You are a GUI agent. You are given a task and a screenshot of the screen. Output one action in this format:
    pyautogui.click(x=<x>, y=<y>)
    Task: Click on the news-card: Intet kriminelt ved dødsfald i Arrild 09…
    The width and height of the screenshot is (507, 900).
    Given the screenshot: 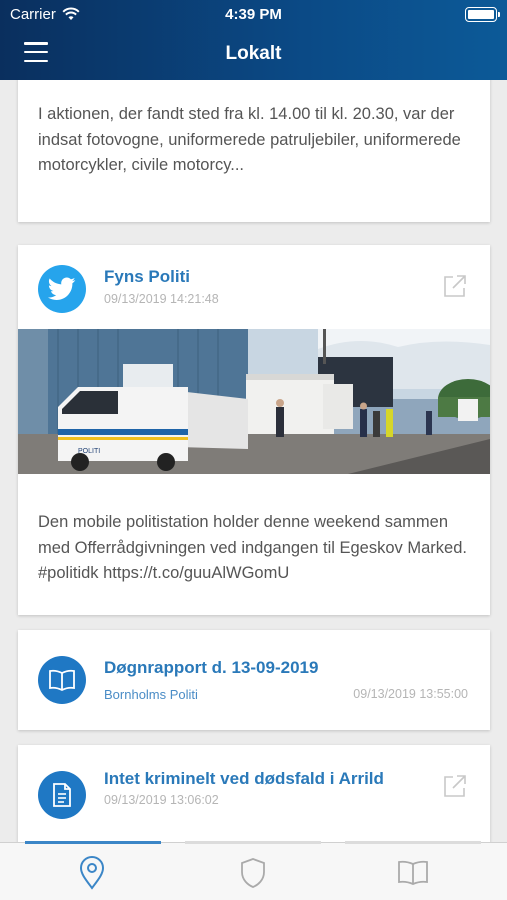 What is the action you would take?
    pyautogui.click(x=254, y=793)
    